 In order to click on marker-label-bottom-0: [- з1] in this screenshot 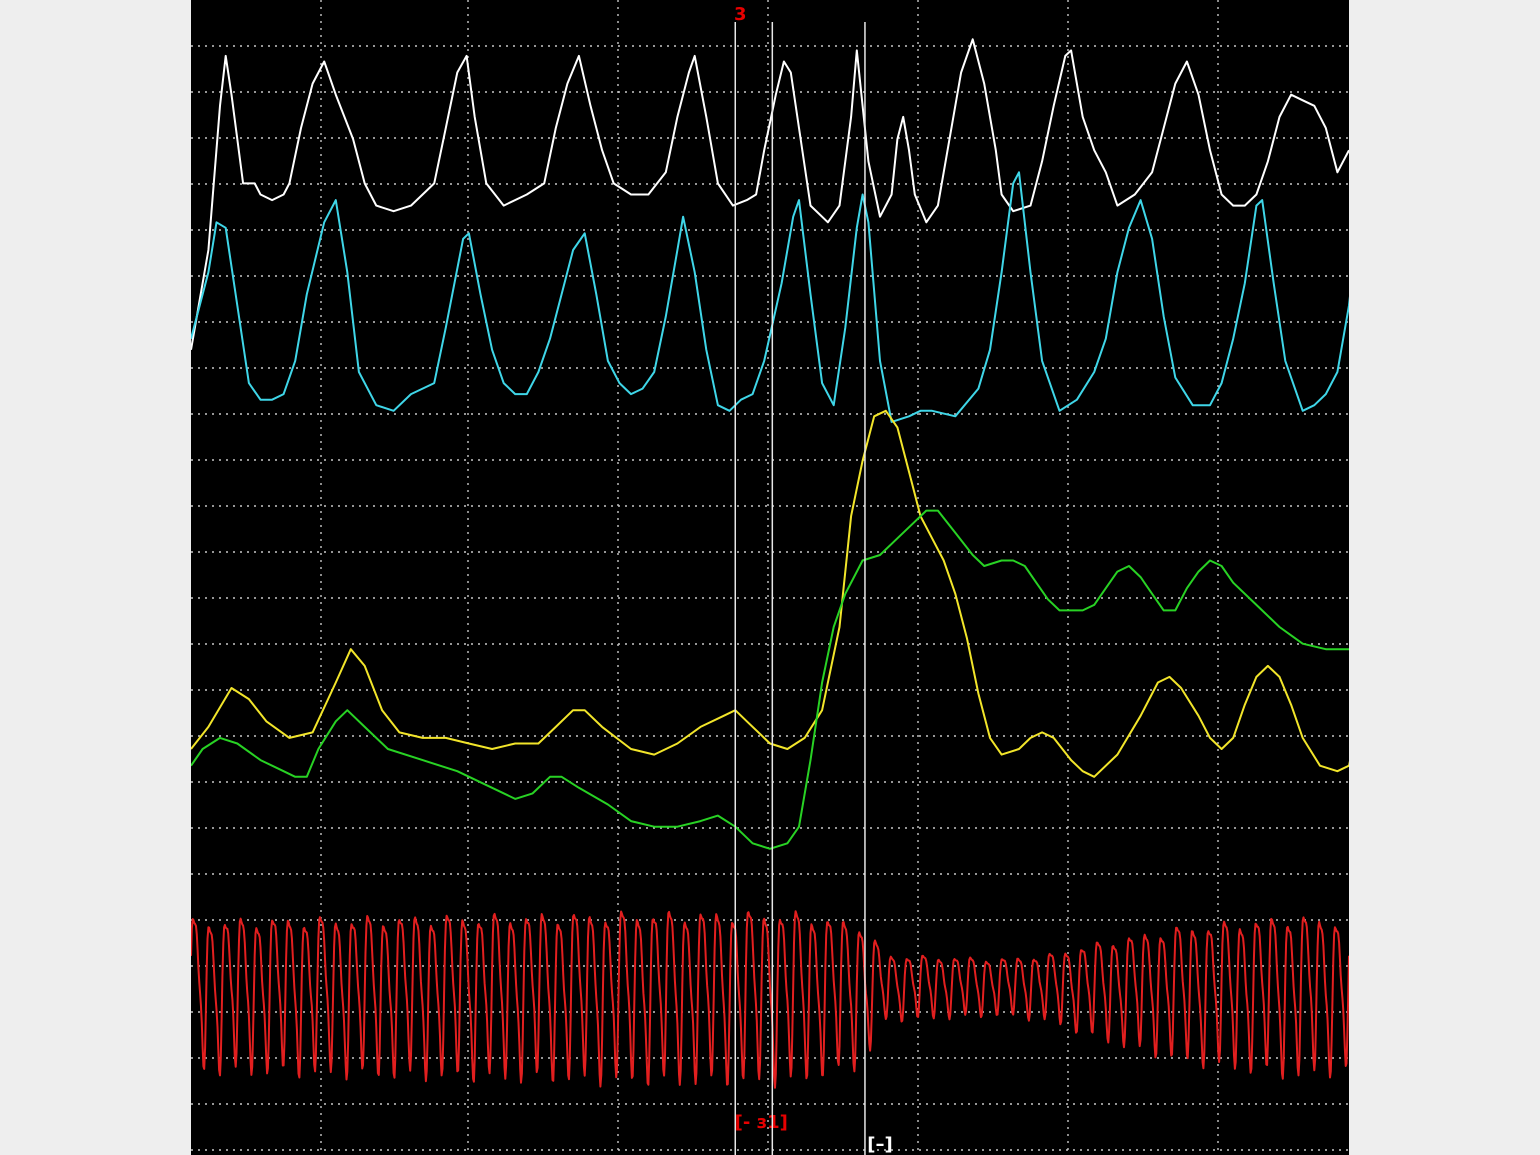, I will do `click(761, 1122)`.